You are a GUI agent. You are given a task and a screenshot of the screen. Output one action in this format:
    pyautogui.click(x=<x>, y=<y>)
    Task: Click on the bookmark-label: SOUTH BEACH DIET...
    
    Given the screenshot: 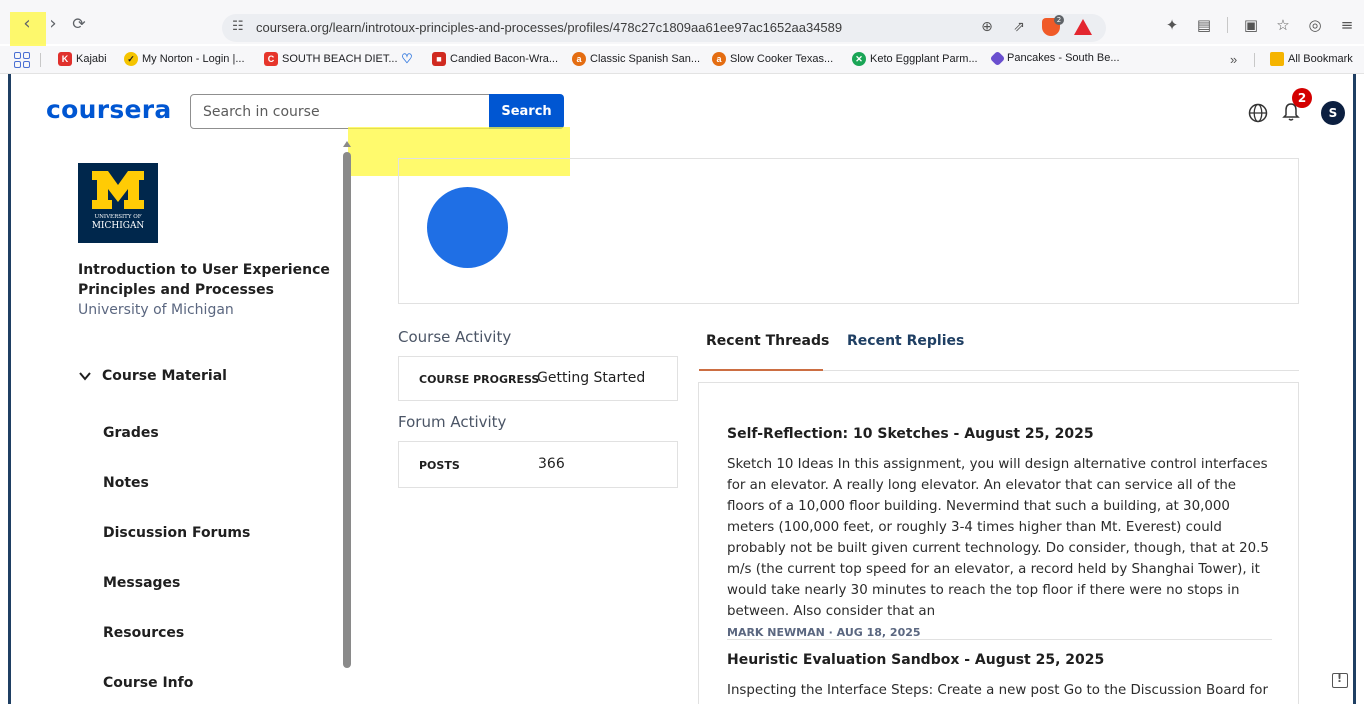 What is the action you would take?
    pyautogui.click(x=340, y=59)
    